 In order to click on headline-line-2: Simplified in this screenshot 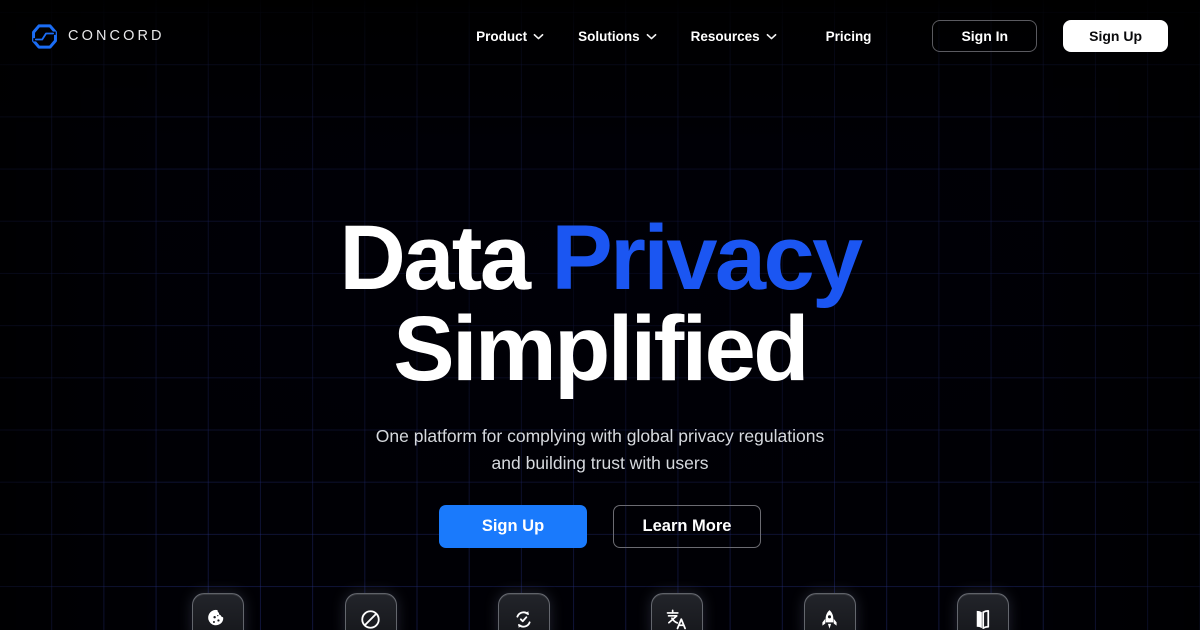, I will do `click(601, 349)`.